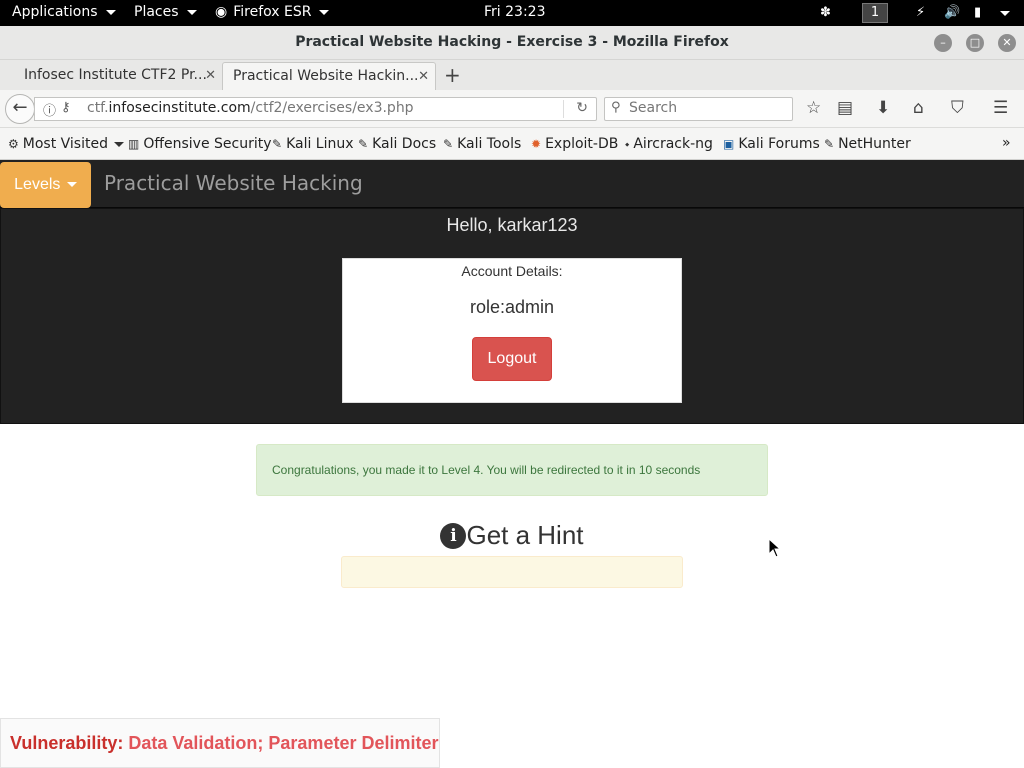 The image size is (1024, 768). Describe the element at coordinates (1007, 43) in the screenshot. I see `close-window-button: ✕` at that location.